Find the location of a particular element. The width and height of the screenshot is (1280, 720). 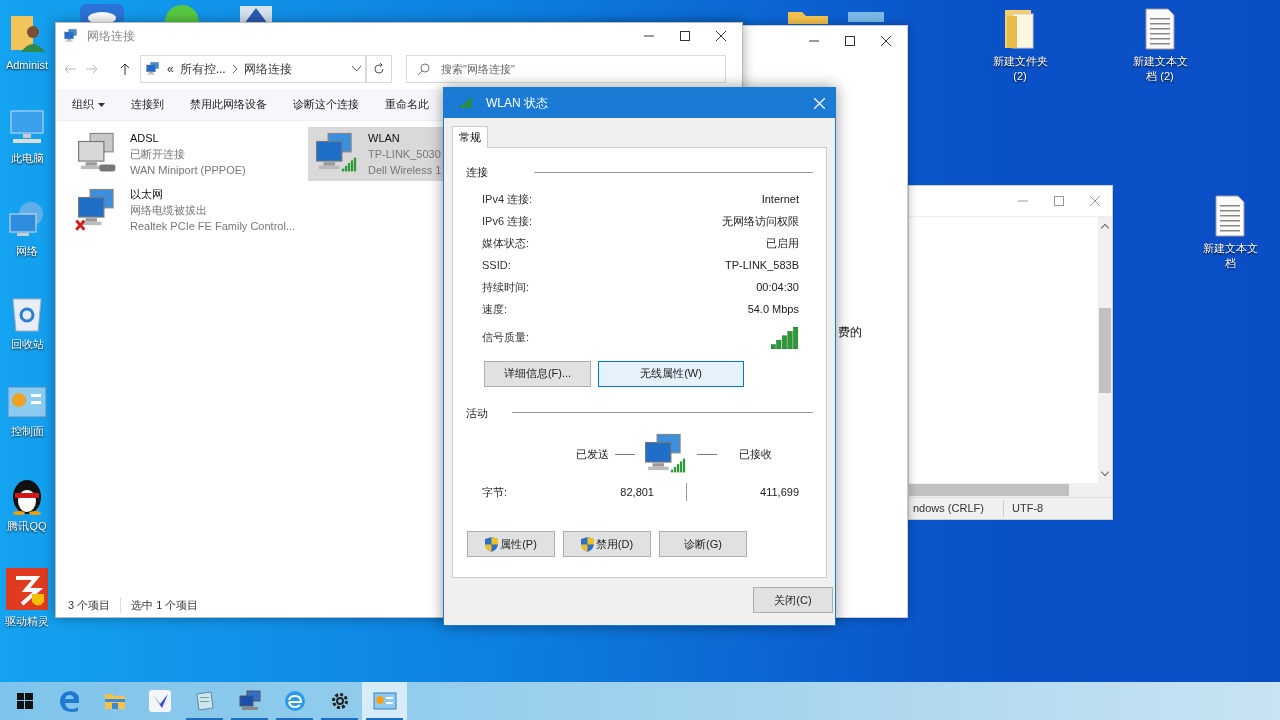

desktop-icon-label: 新建文件夹 (2) is located at coordinates (1020, 69).